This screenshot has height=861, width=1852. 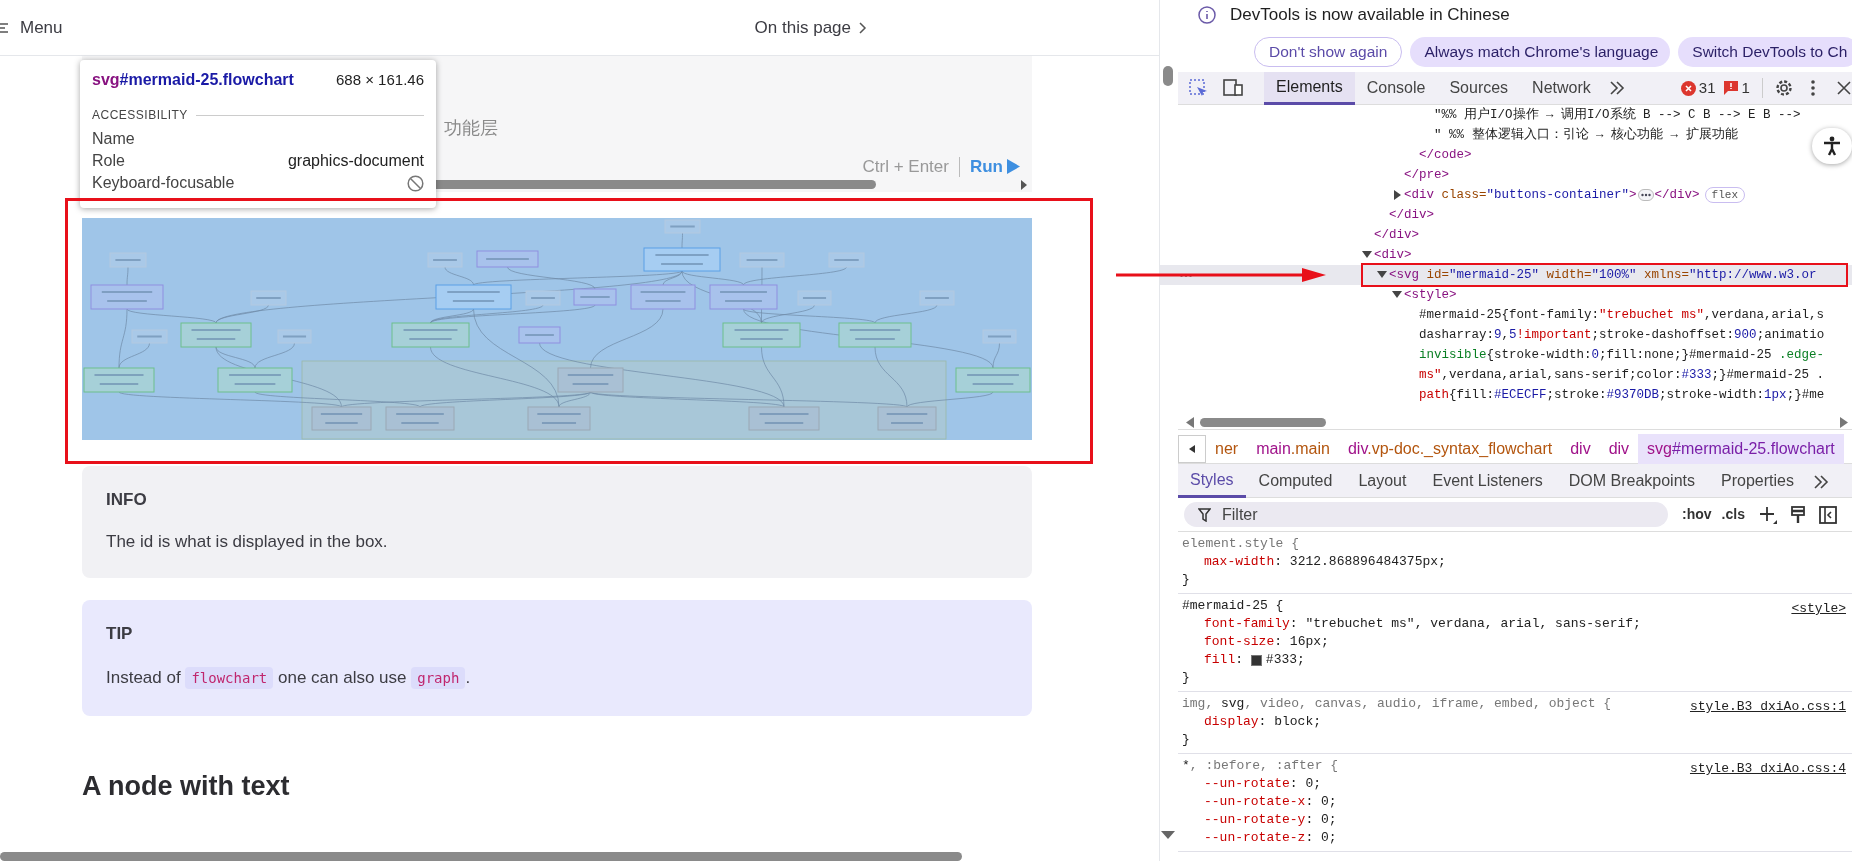 I want to click on notice-button: Don't show again, so click(x=1328, y=51).